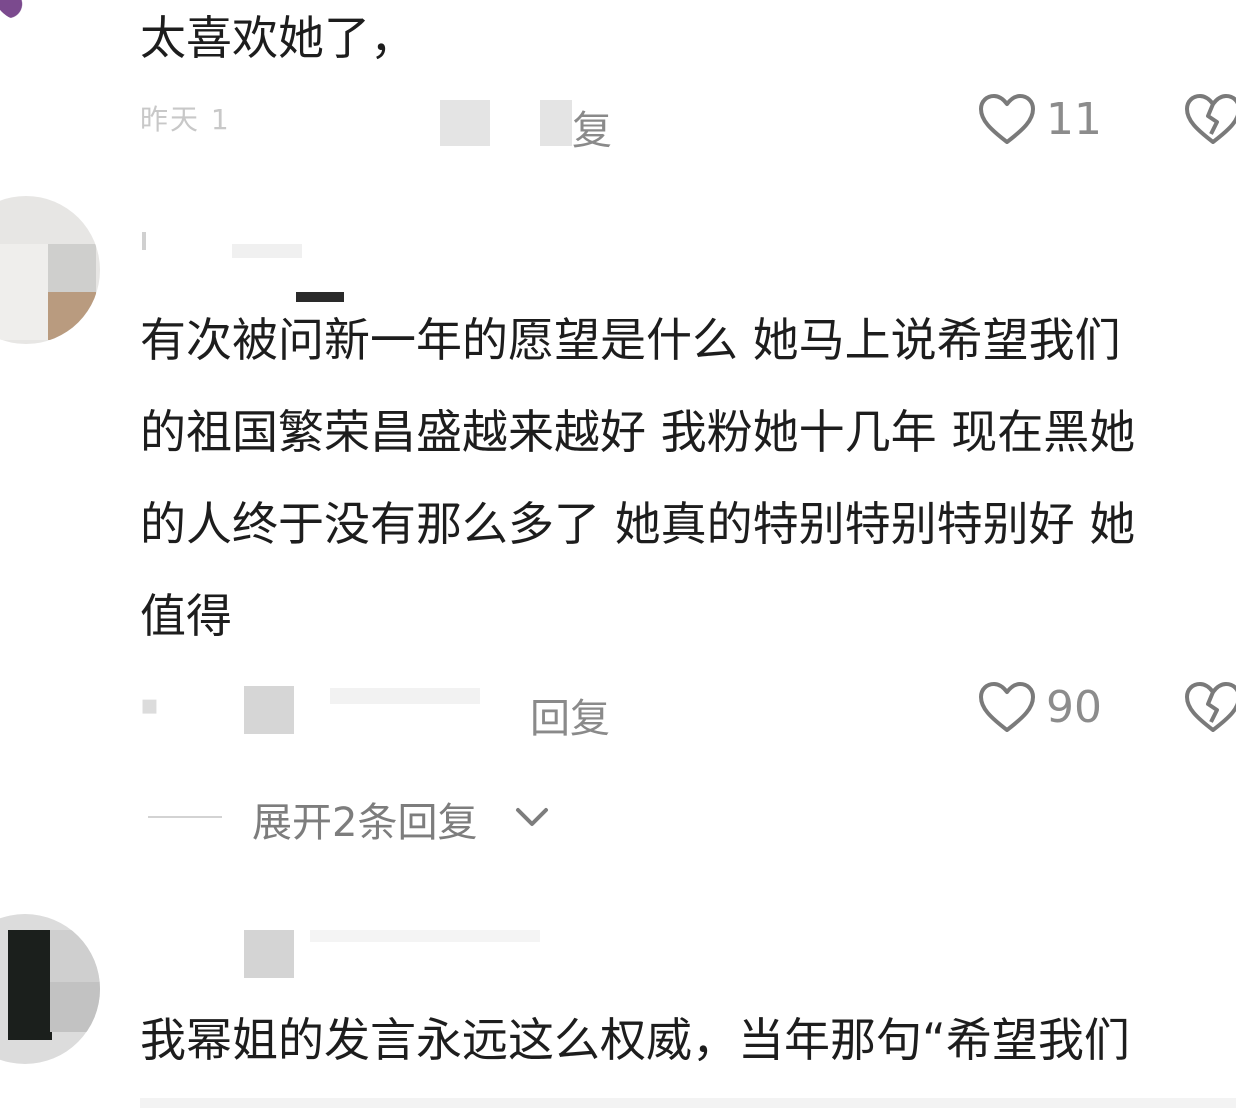  Describe the element at coordinates (425, 936) in the screenshot. I see `username-faint` at that location.